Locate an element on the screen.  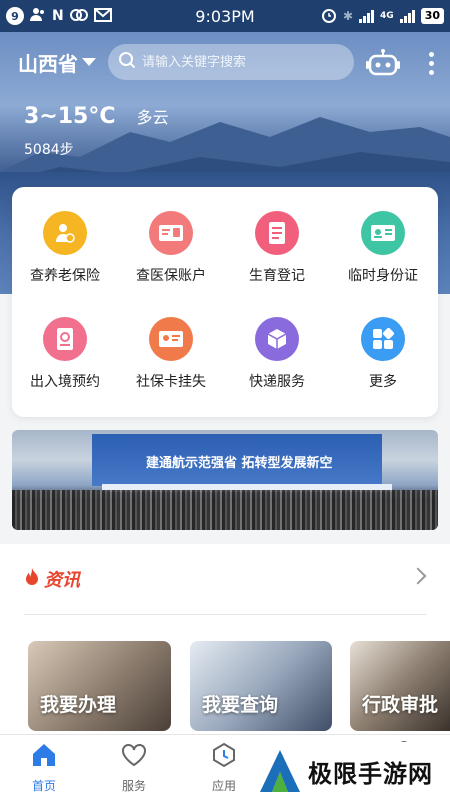
status-bar: 9 N 9:03PM ✱ 4G 30 is located at coordinates (225, 16).